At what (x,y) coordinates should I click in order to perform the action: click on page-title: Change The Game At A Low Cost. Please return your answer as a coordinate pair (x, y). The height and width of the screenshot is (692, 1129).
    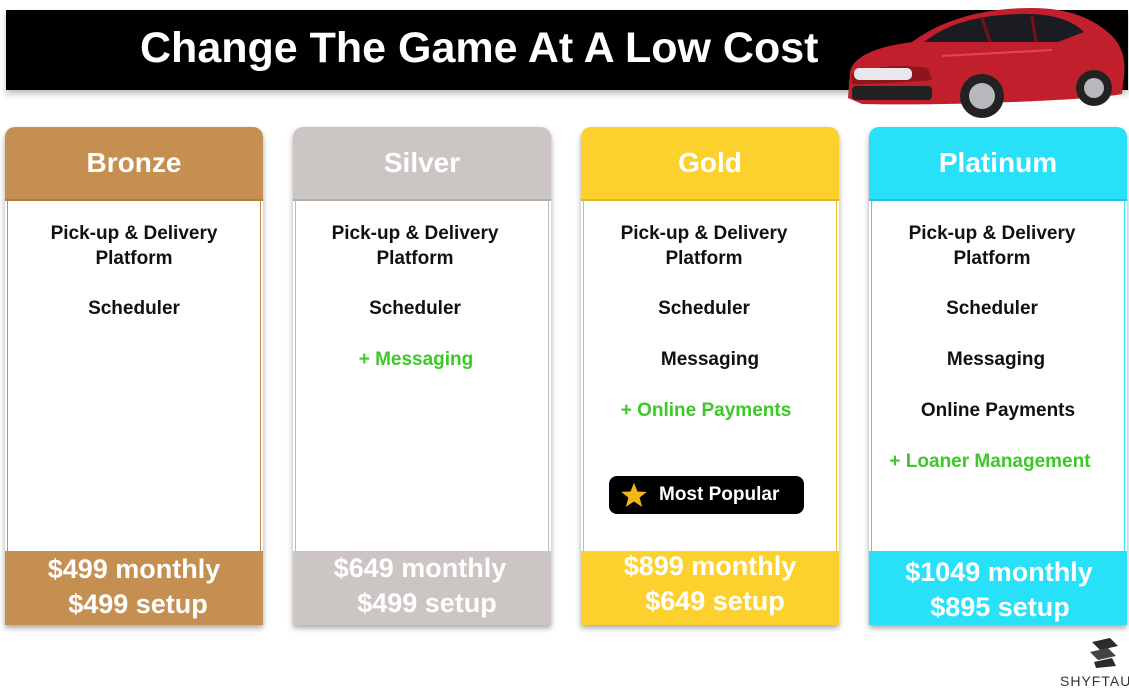
    Looking at the image, I should click on (479, 48).